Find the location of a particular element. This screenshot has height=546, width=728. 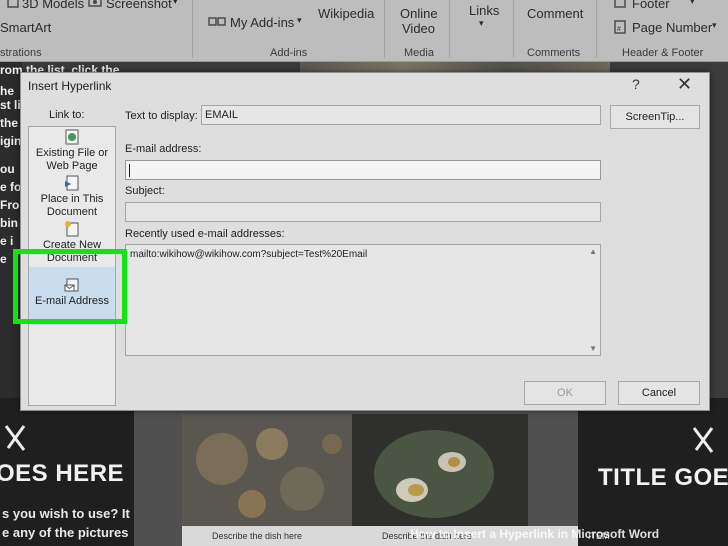

document-place-icon is located at coordinates (72, 183).